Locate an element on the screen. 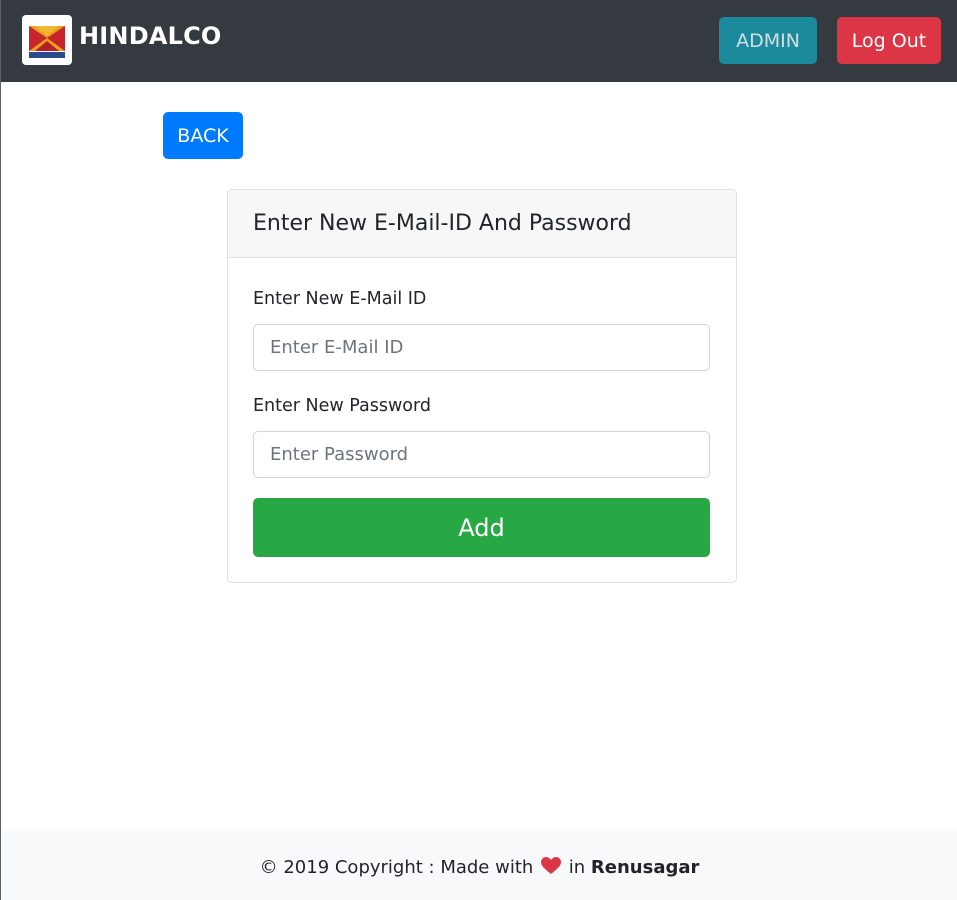 This screenshot has width=957, height=900. hindalco-logo-icon is located at coordinates (47, 40).